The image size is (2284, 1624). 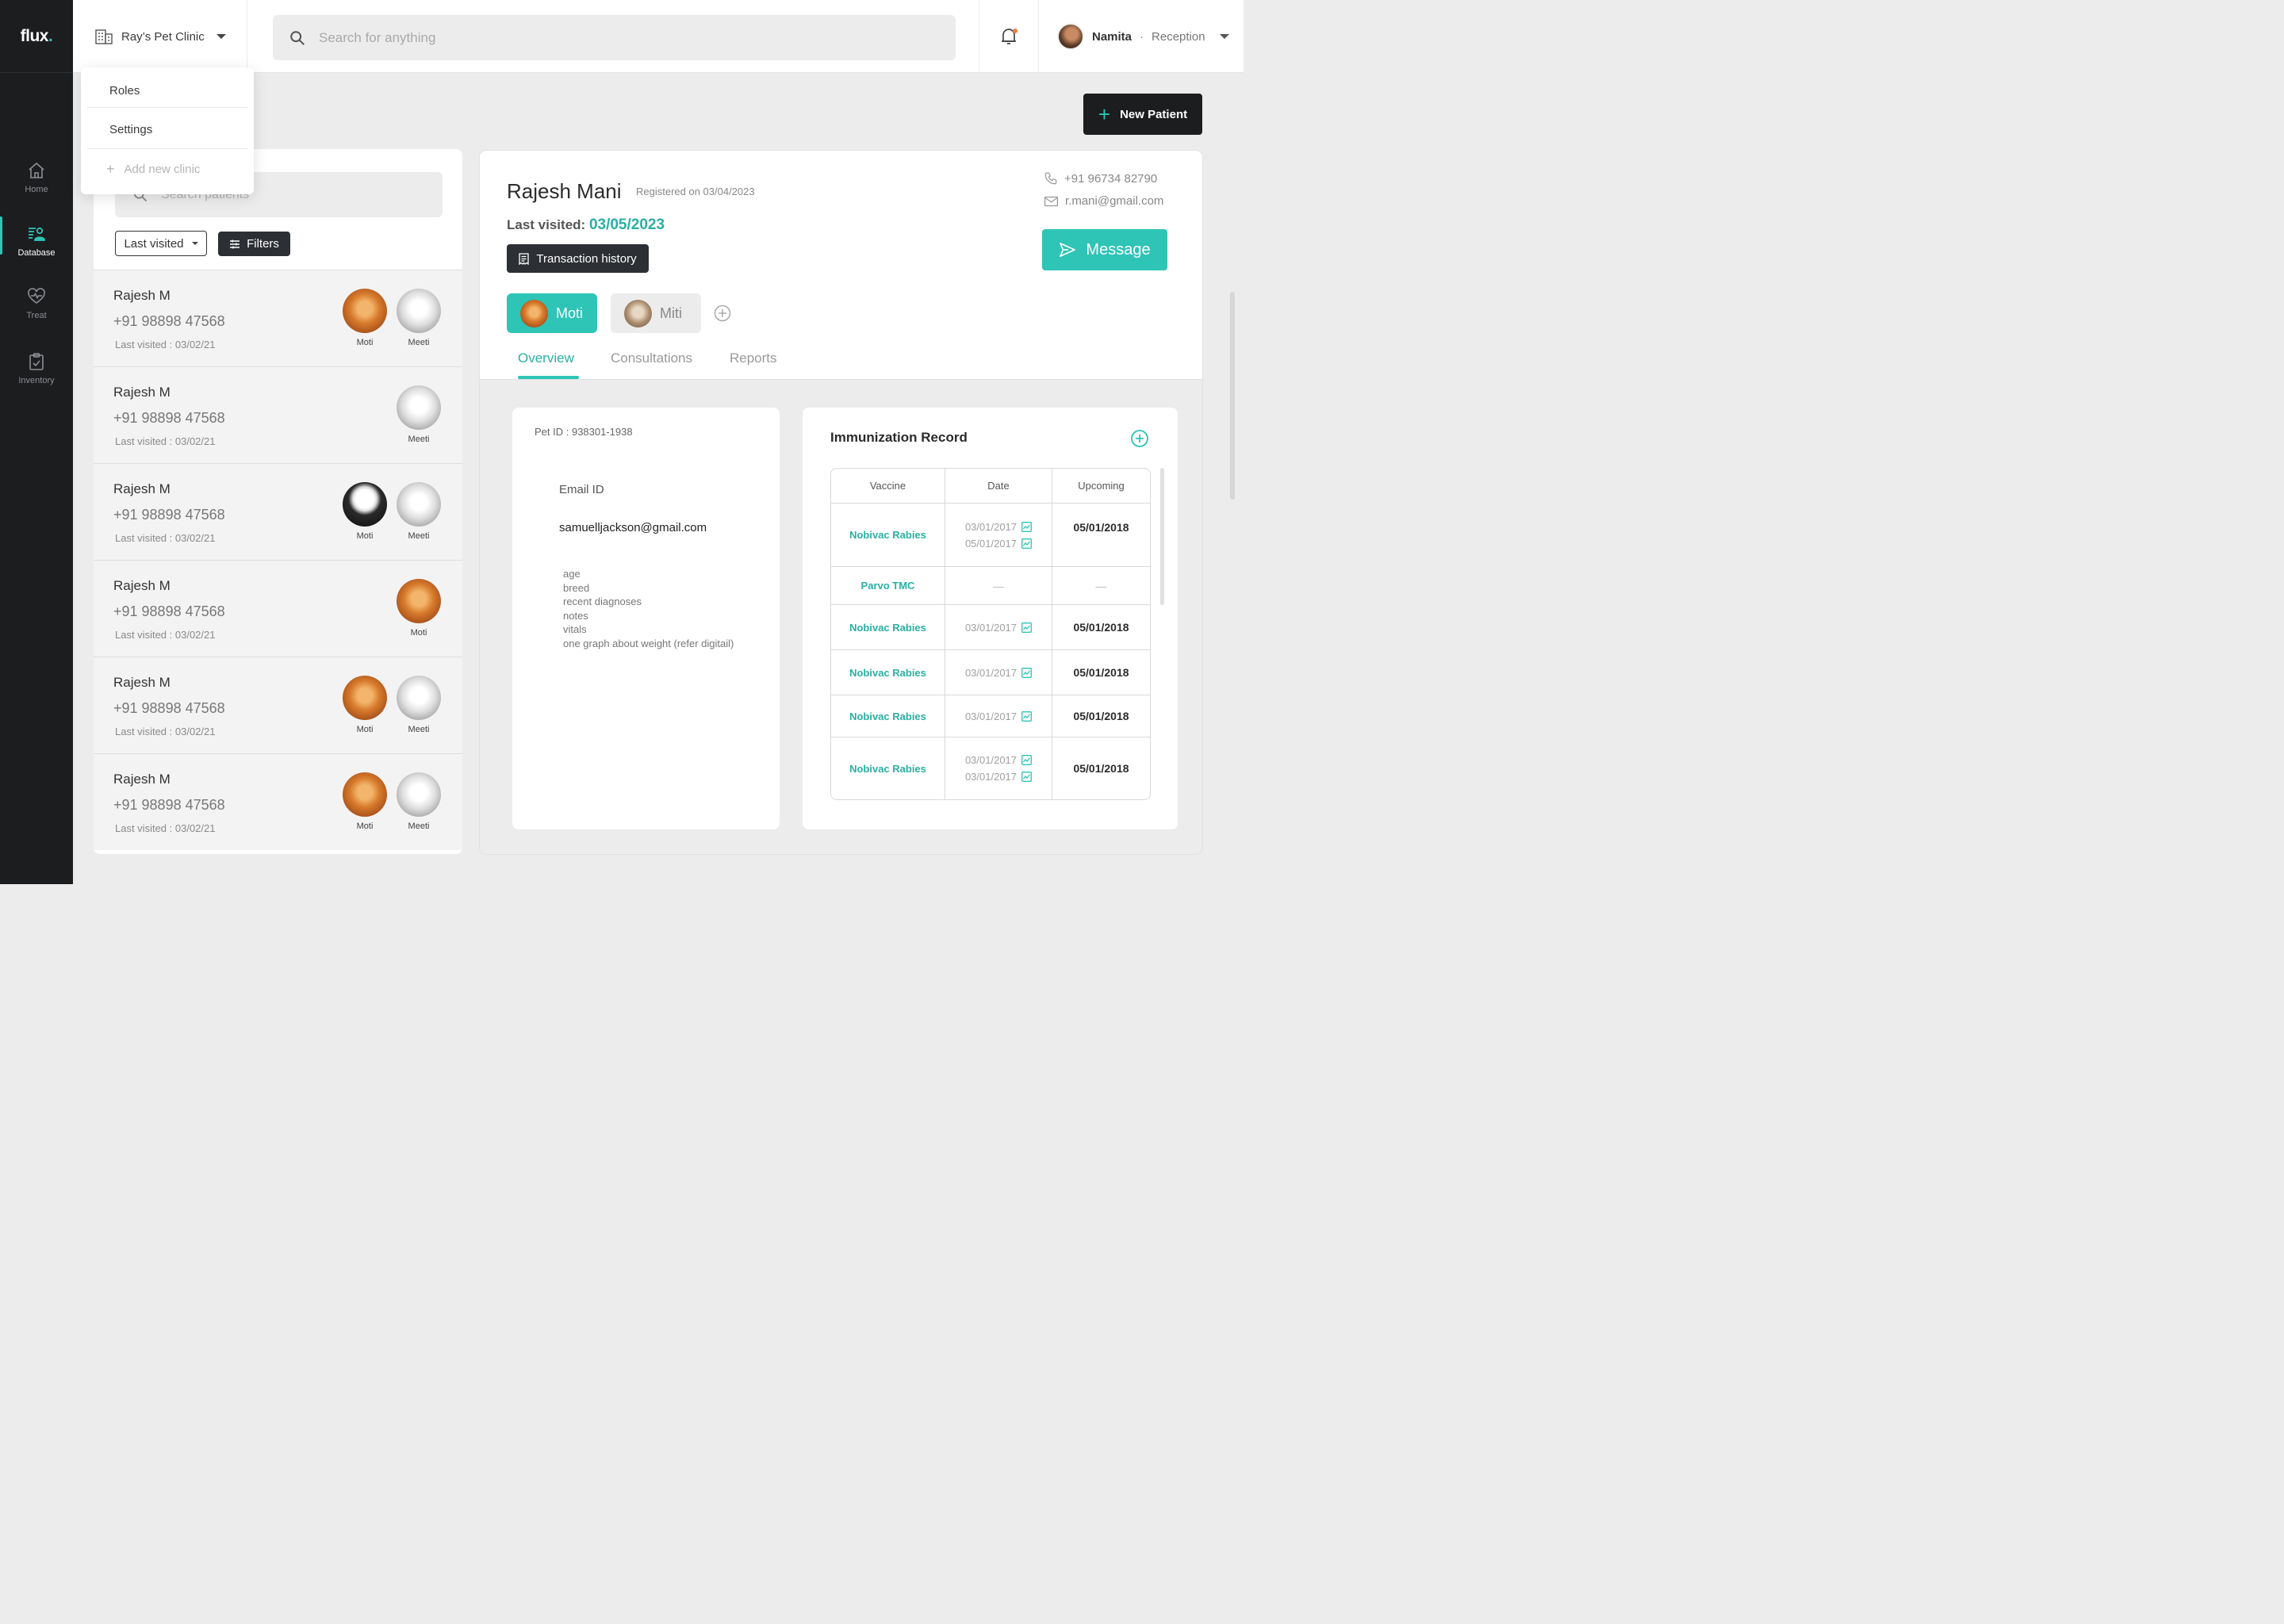 I want to click on nav-item-database: Database, so click(x=36, y=237).